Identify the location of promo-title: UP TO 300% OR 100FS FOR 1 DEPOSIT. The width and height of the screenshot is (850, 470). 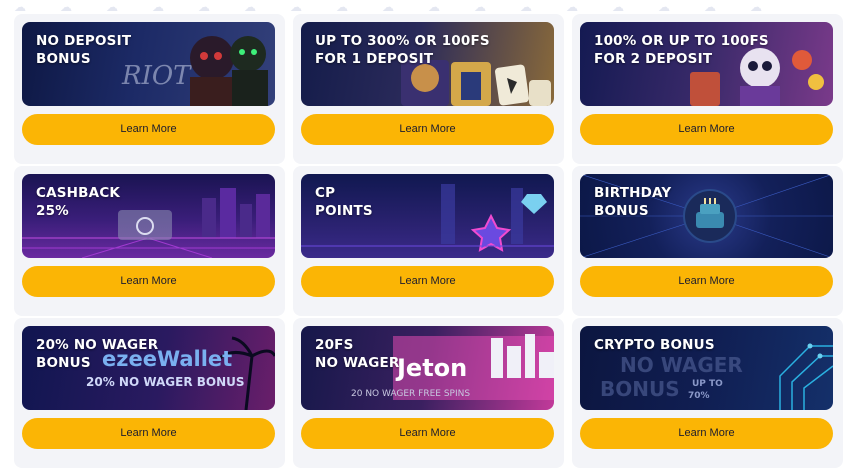
(402, 50).